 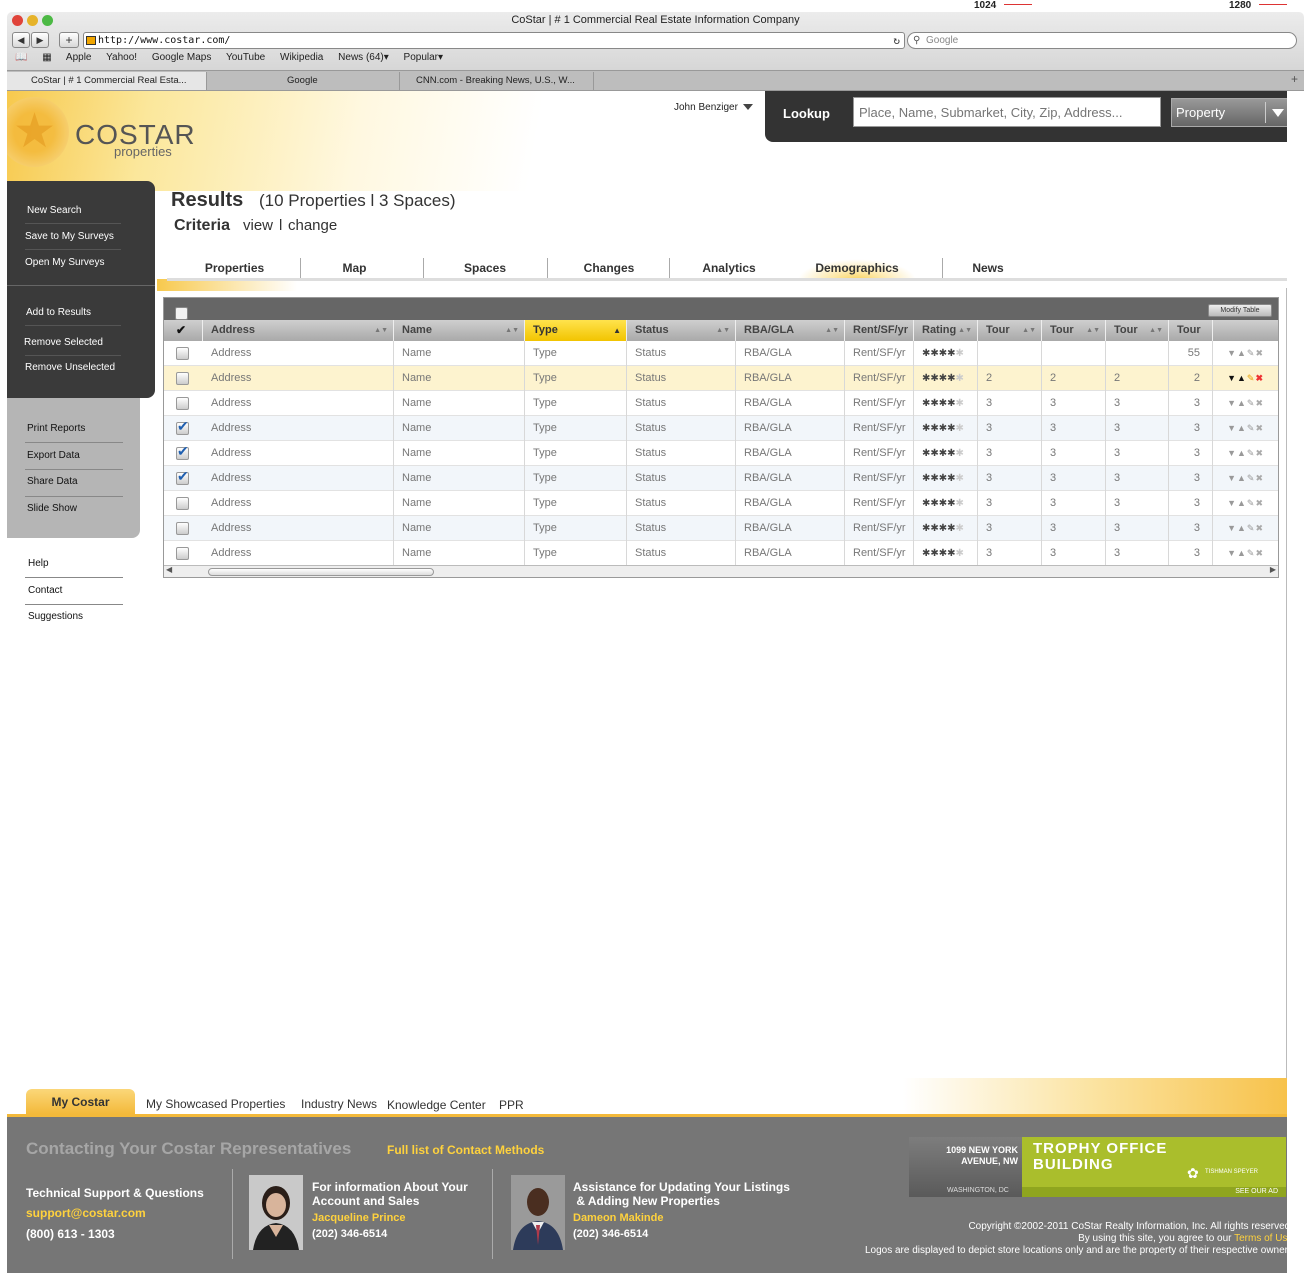 What do you see at coordinates (321, 572) in the screenshot?
I see `horizontal-scroll-thumb` at bounding box center [321, 572].